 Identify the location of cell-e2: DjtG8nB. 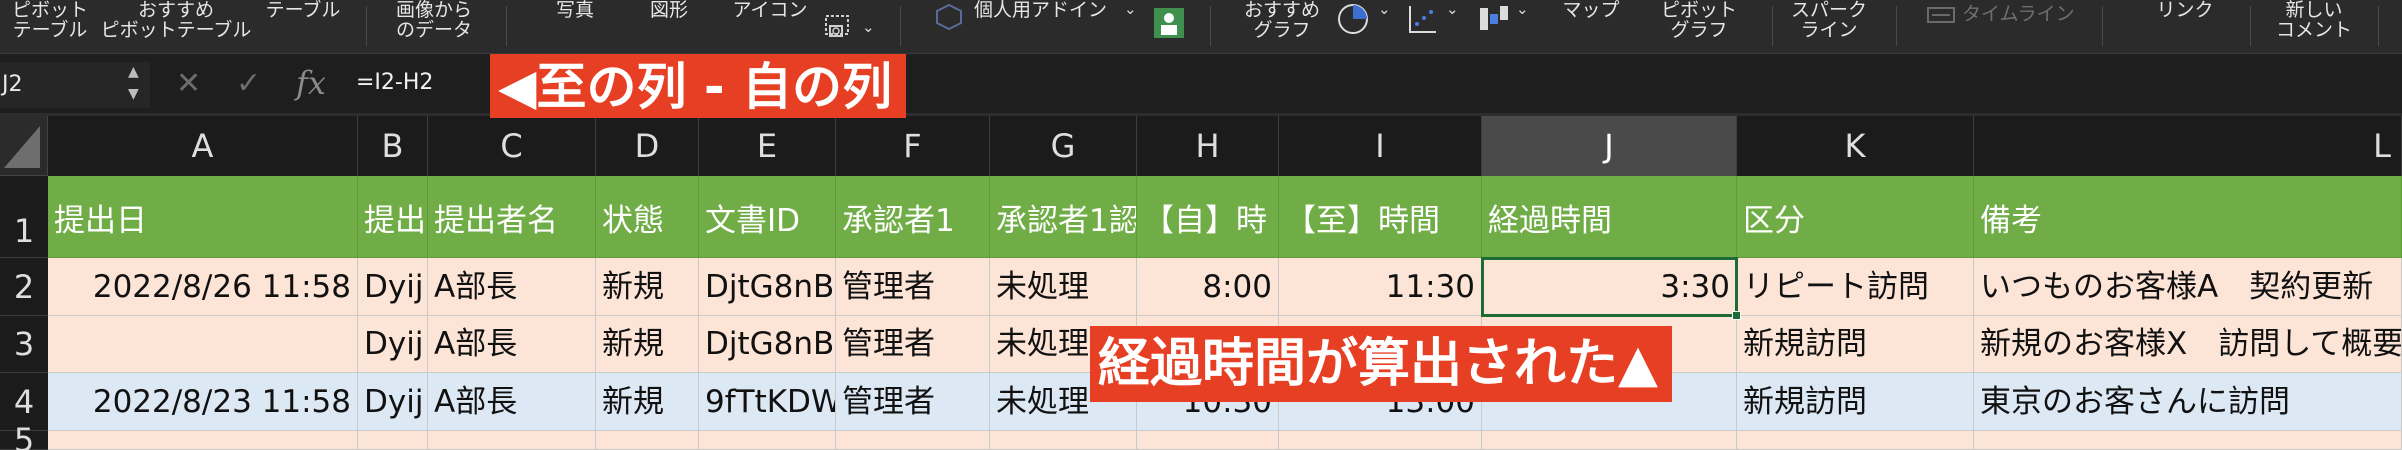
(767, 287).